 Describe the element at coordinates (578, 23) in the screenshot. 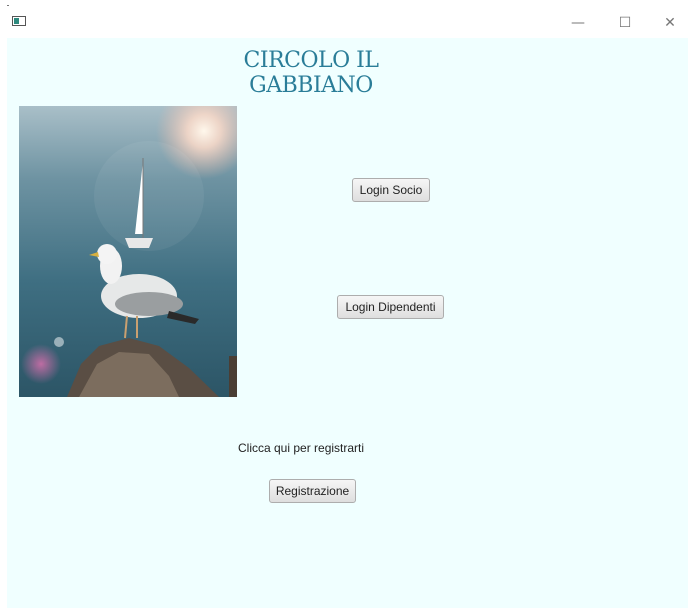

I see `minimize-button: —` at that location.